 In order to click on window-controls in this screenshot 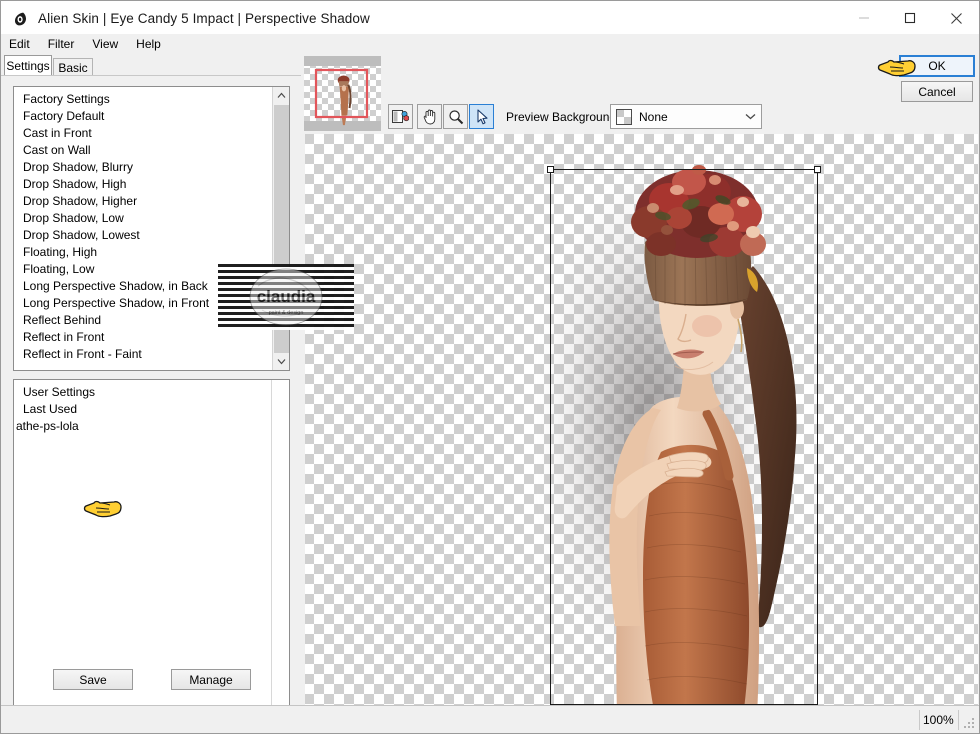, I will do `click(910, 18)`.